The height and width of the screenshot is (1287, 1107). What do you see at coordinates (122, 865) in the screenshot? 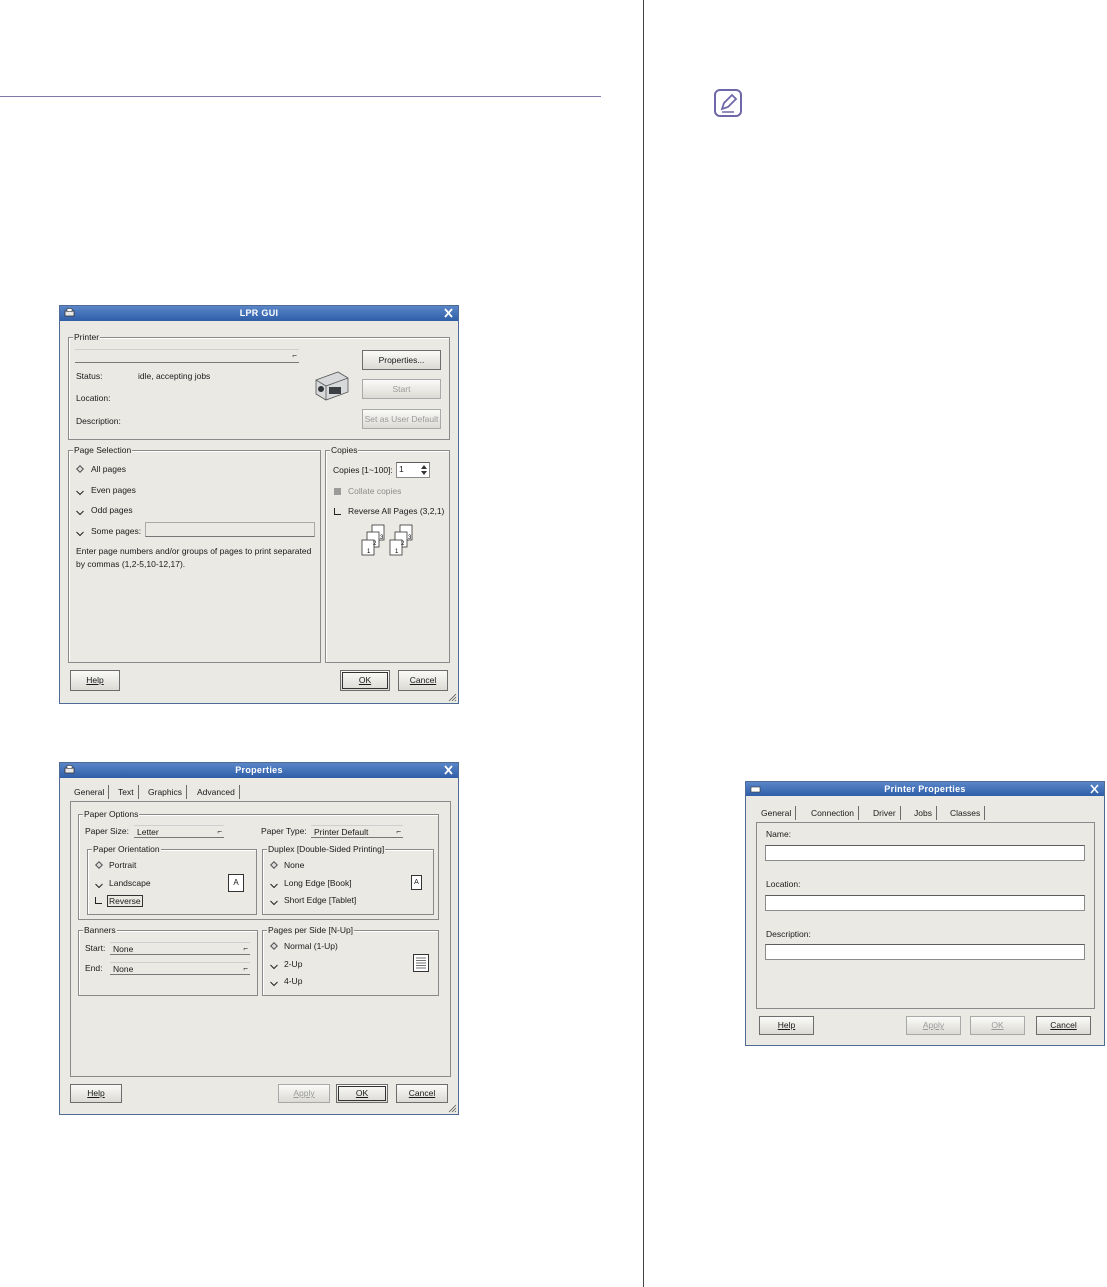
I see `portrait-radio: Portrait` at bounding box center [122, 865].